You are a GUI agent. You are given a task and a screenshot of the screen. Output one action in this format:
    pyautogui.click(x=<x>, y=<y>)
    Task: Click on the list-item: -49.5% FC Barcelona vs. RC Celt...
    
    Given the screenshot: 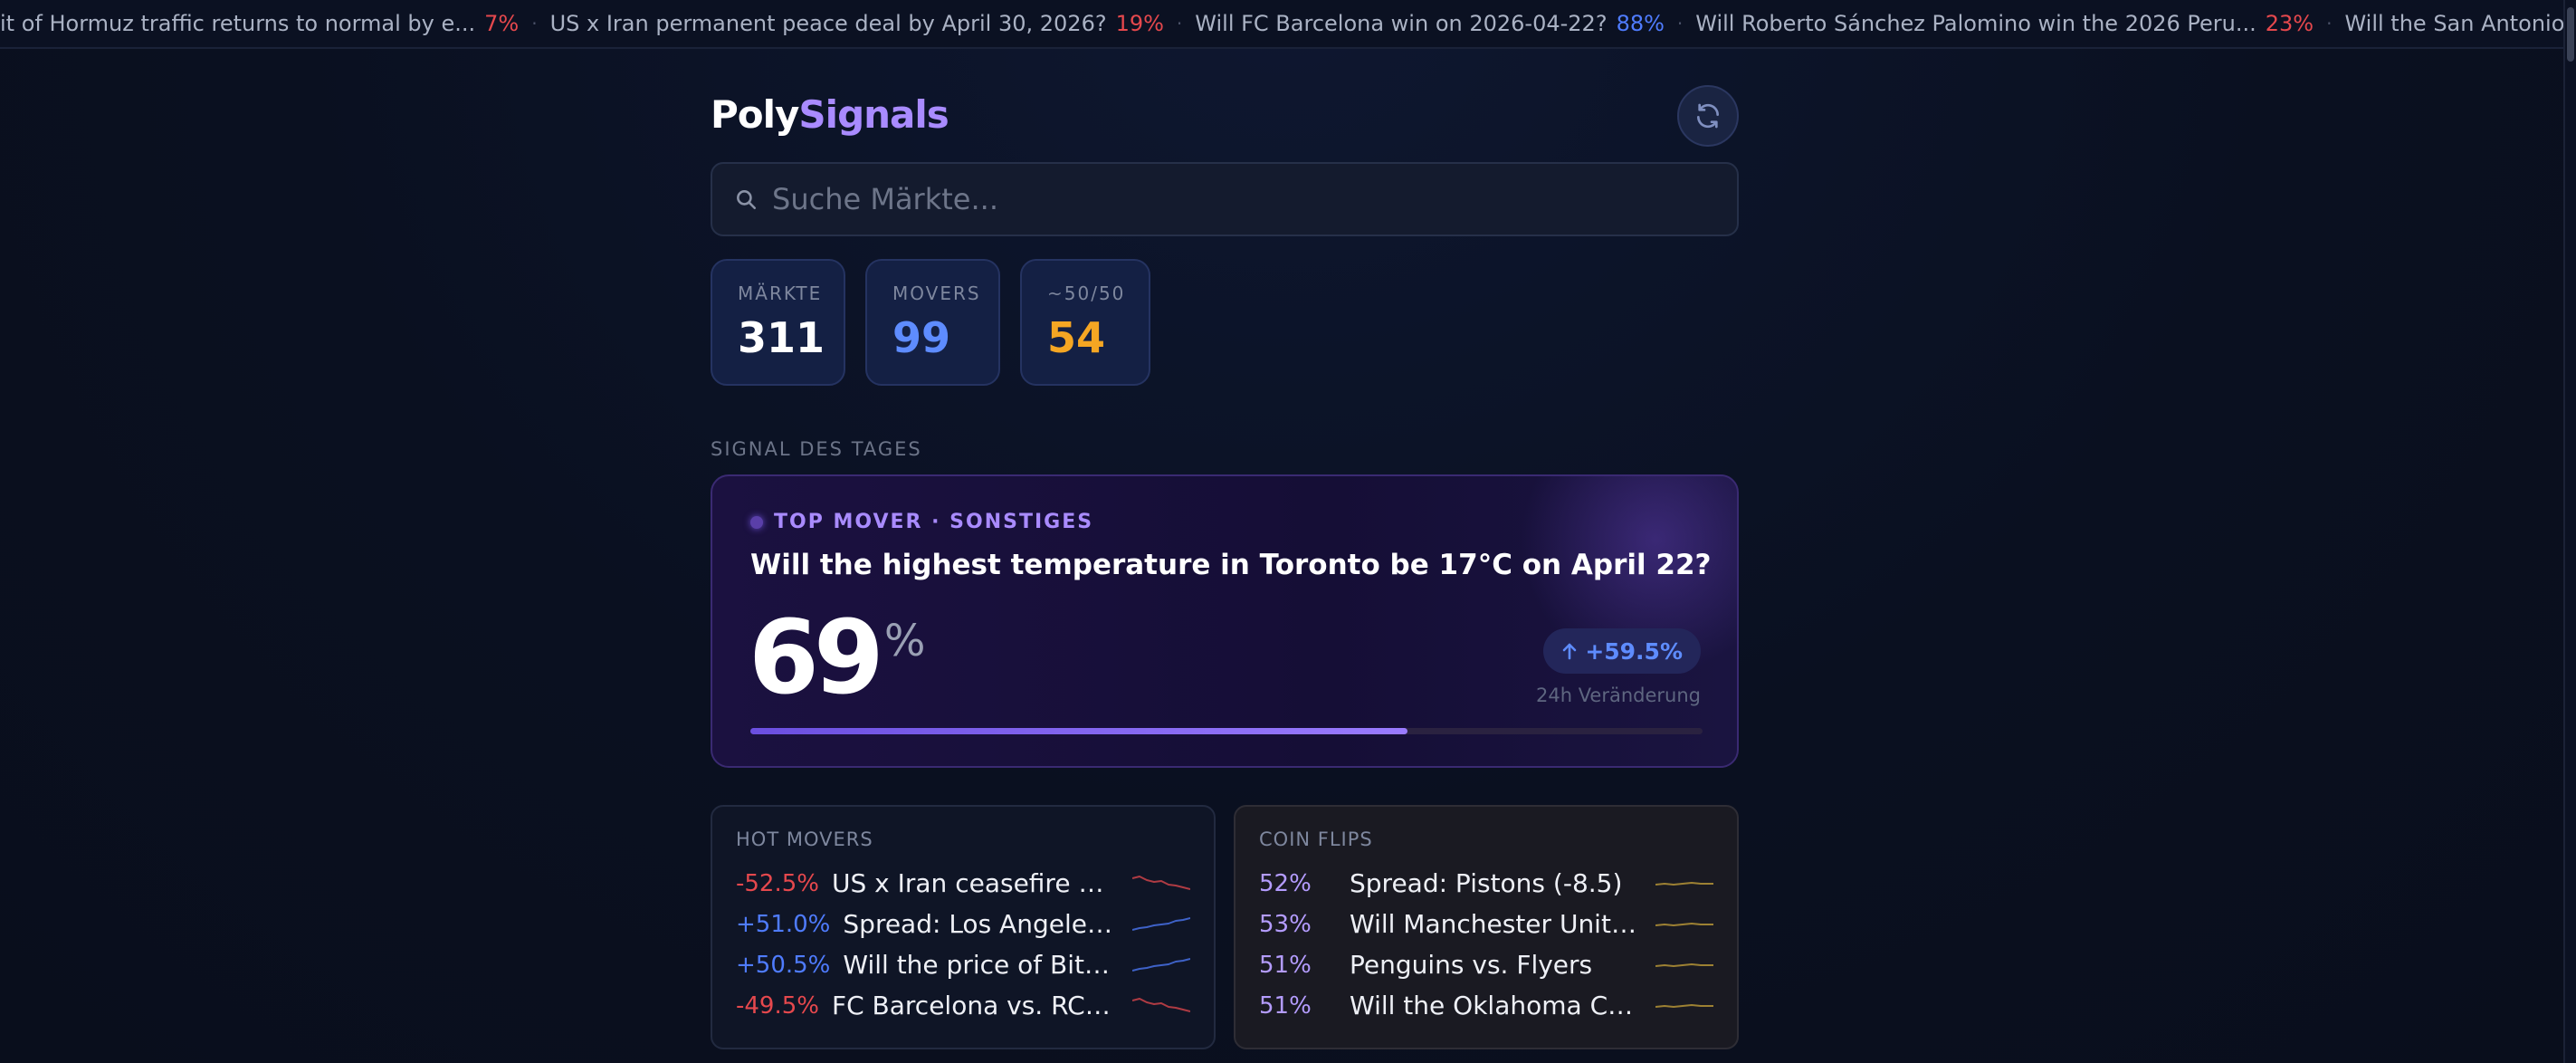 What is the action you would take?
    pyautogui.click(x=963, y=1005)
    